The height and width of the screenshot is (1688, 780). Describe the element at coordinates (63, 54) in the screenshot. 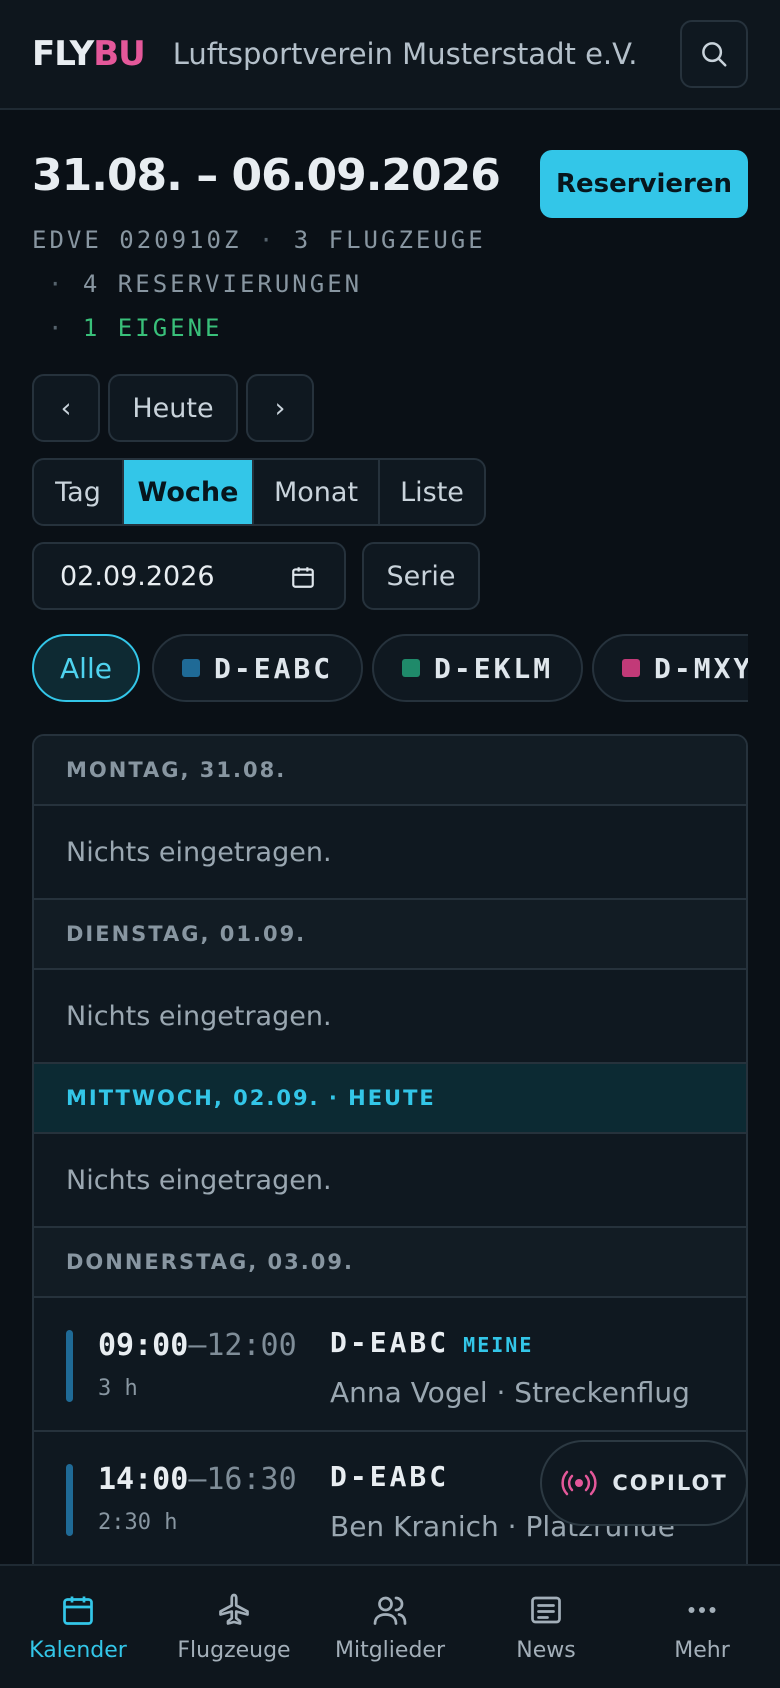

I see `logo-text-fly: FLY` at that location.